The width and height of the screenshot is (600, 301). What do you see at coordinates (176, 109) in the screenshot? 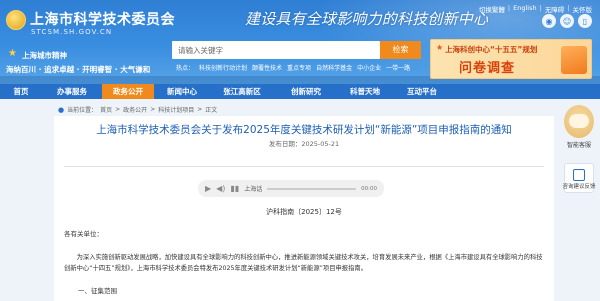
I see `breadcrumb-projects: 科技计划项目` at bounding box center [176, 109].